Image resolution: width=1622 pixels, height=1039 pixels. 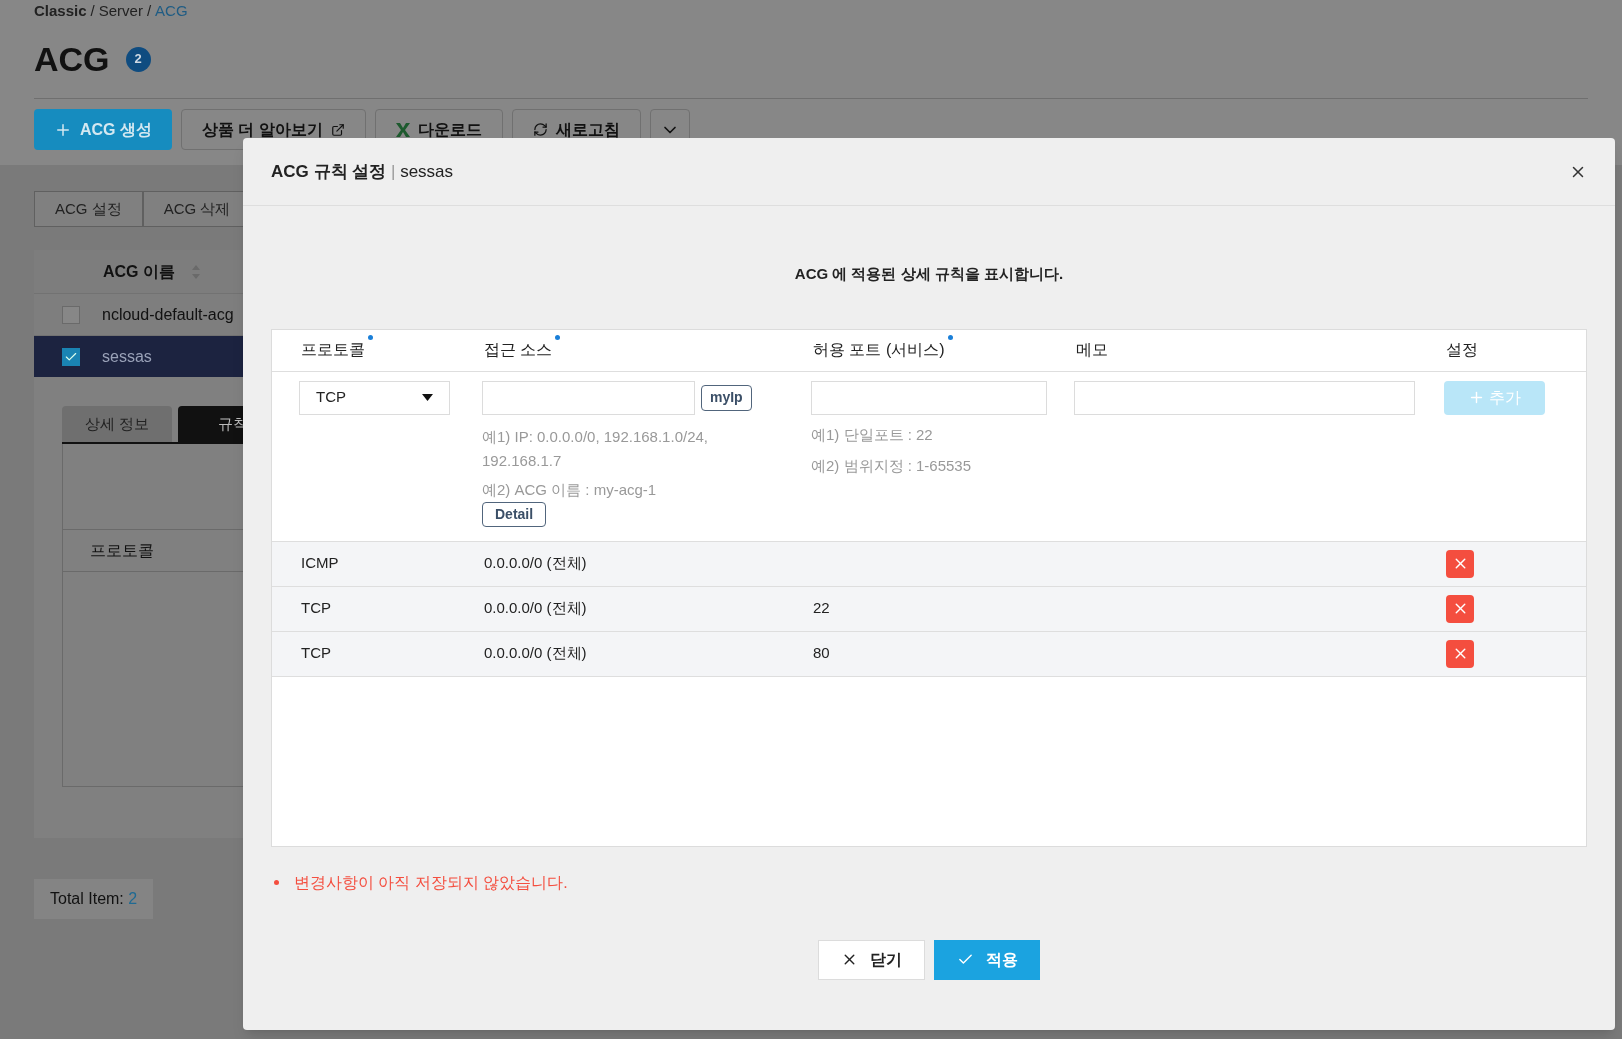 What do you see at coordinates (72, 59) in the screenshot?
I see `page-title: ACG` at bounding box center [72, 59].